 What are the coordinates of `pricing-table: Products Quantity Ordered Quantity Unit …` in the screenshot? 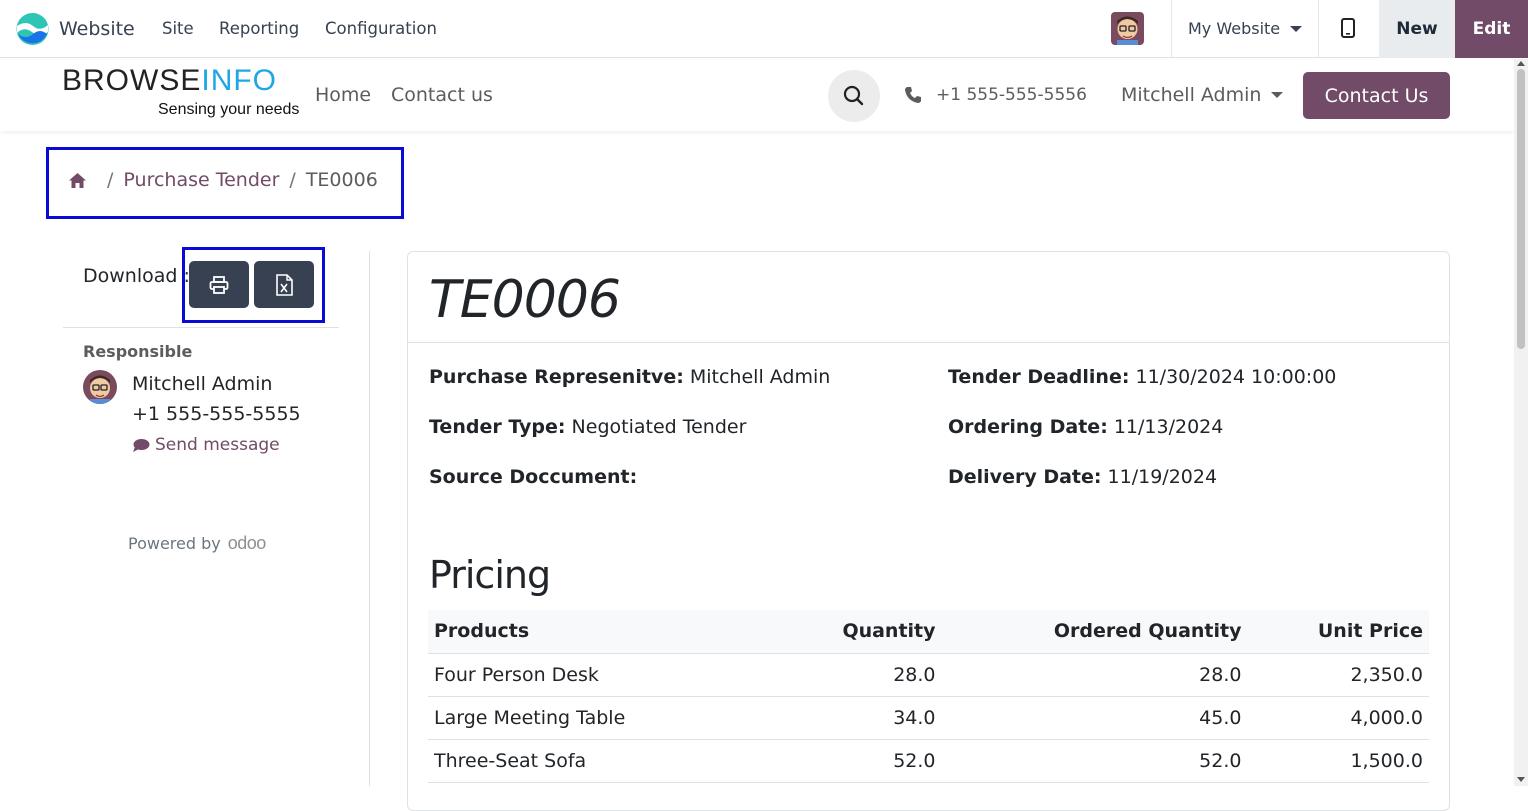 It's located at (928, 696).